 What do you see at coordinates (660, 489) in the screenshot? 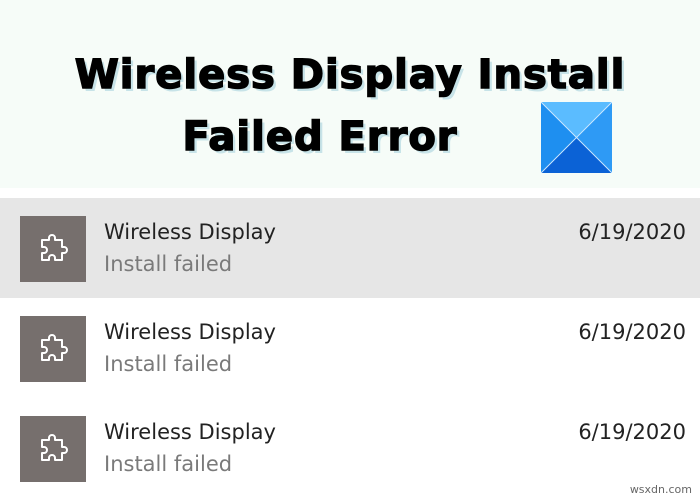
I see `watermark-text: wsxdn.com` at bounding box center [660, 489].